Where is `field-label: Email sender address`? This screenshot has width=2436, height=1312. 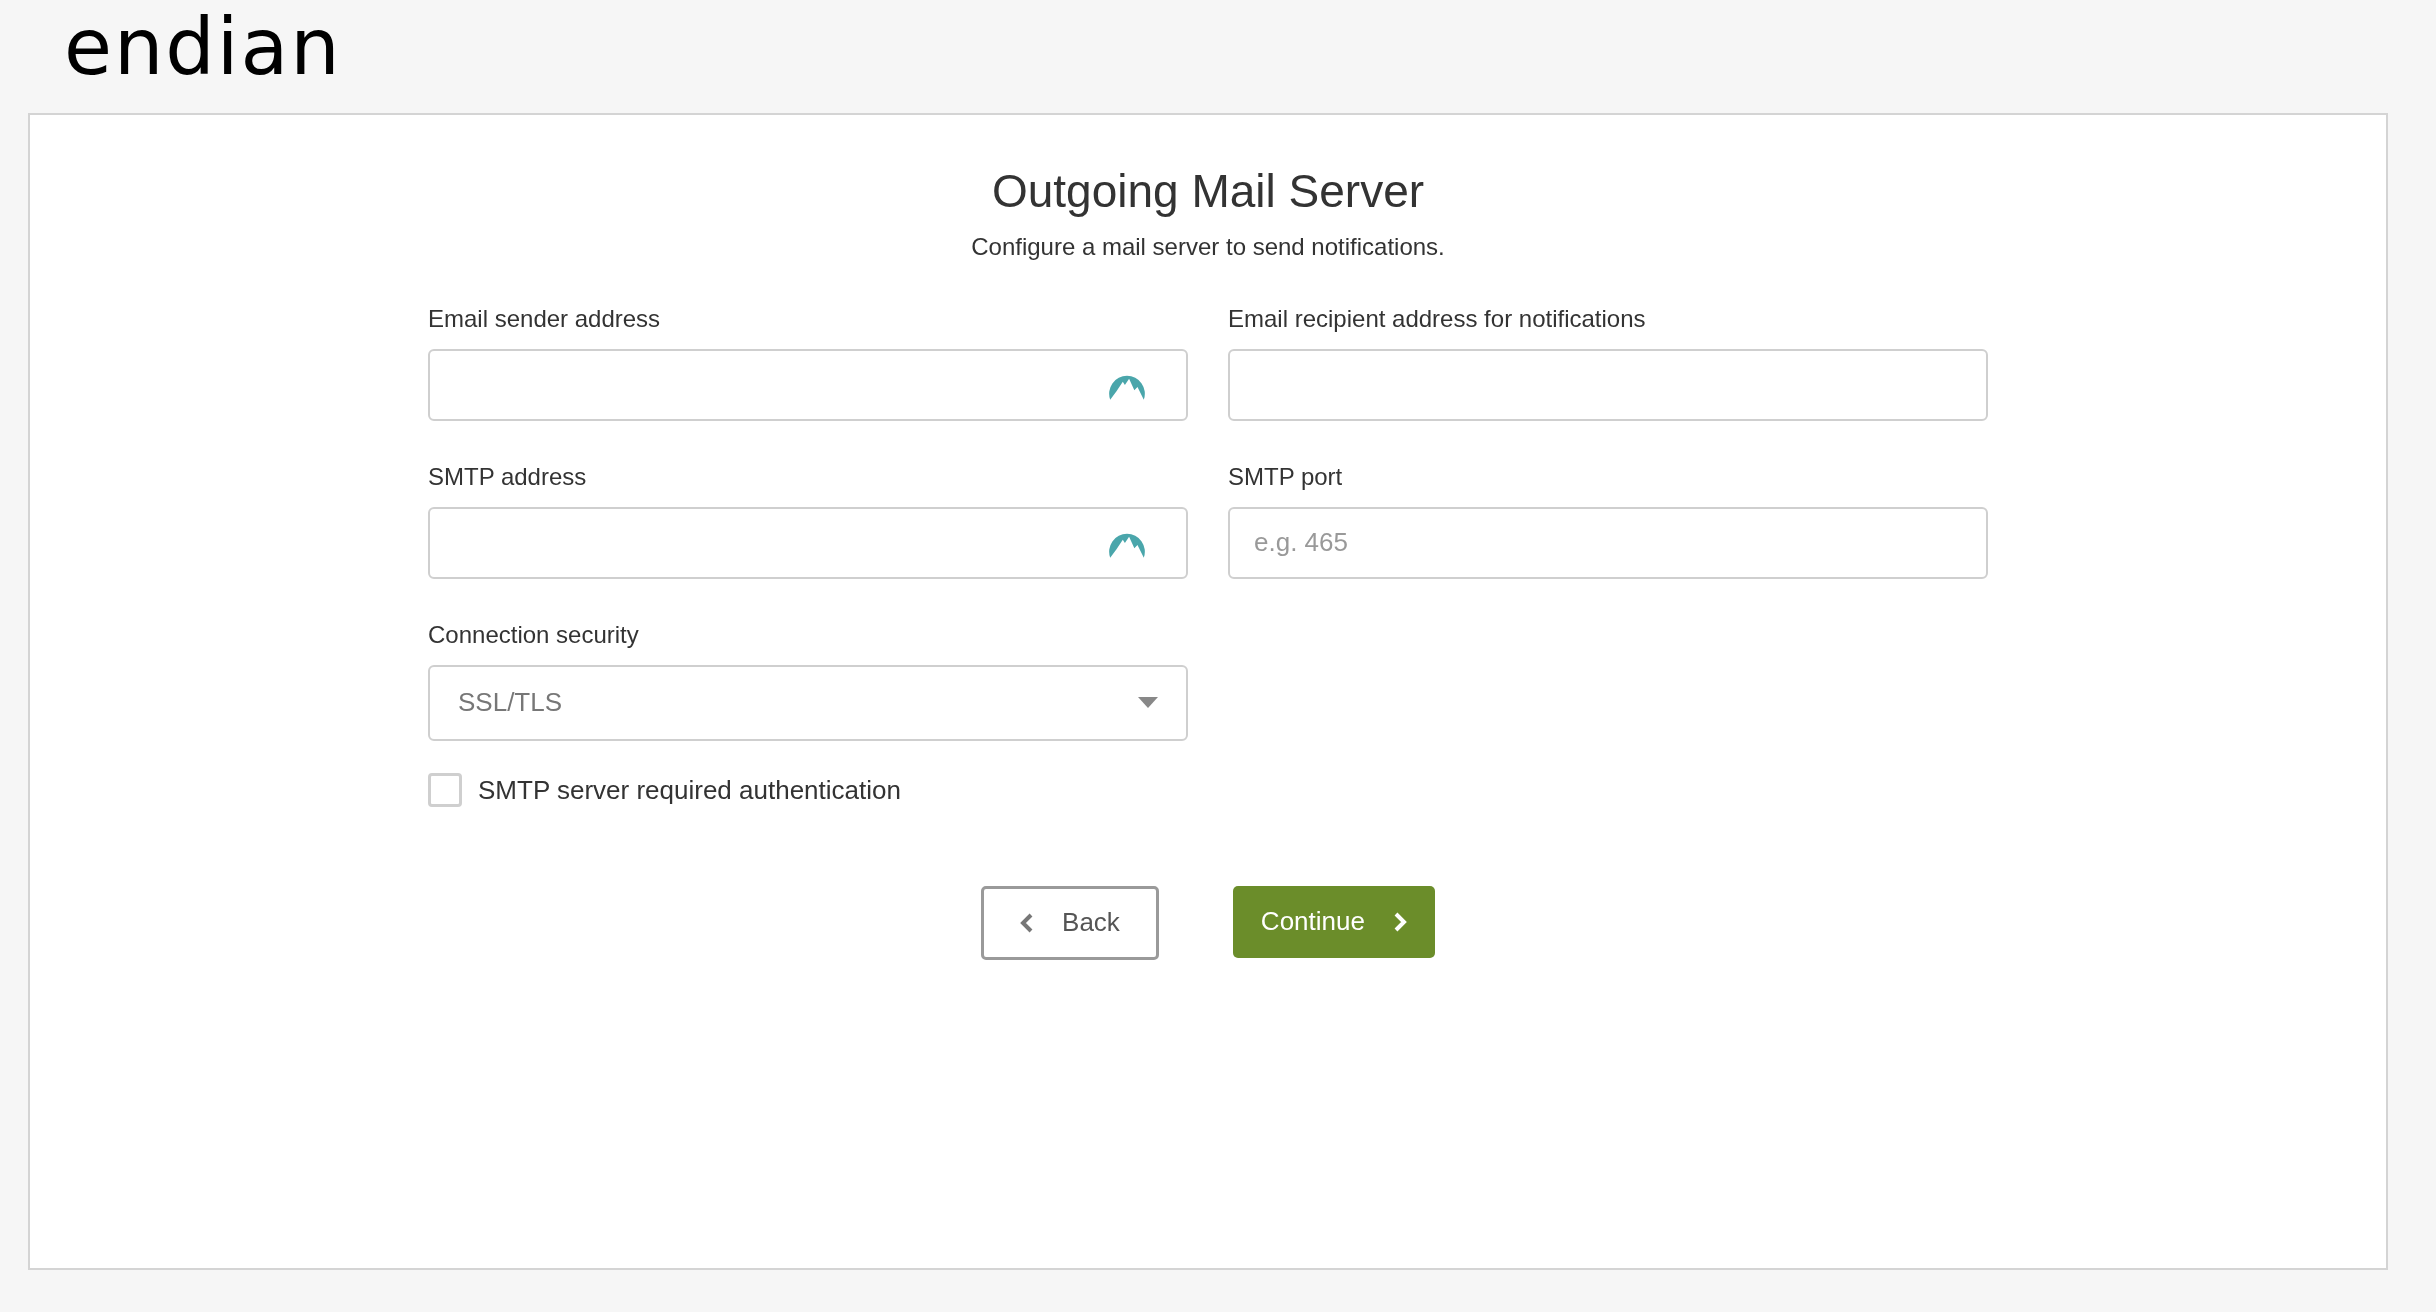
field-label: Email sender address is located at coordinates (545, 318).